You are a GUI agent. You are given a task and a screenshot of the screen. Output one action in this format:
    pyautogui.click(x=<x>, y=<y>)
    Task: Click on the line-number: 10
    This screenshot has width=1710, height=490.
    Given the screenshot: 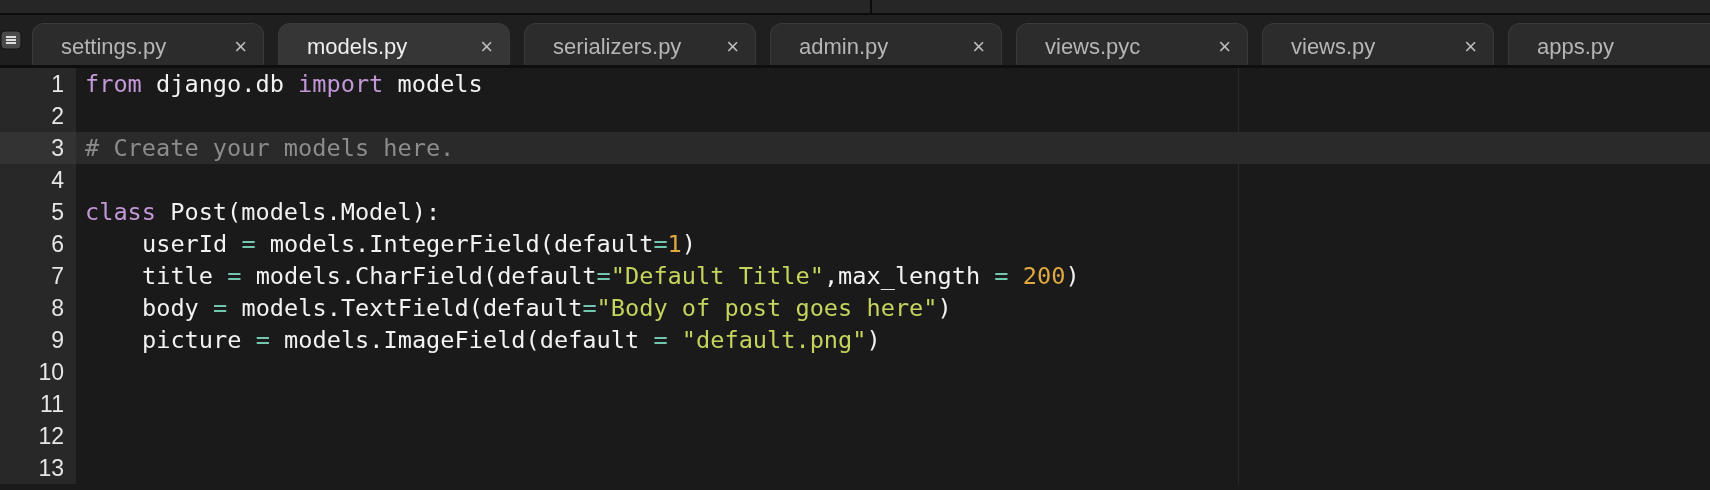 What is the action you would take?
    pyautogui.click(x=51, y=372)
    